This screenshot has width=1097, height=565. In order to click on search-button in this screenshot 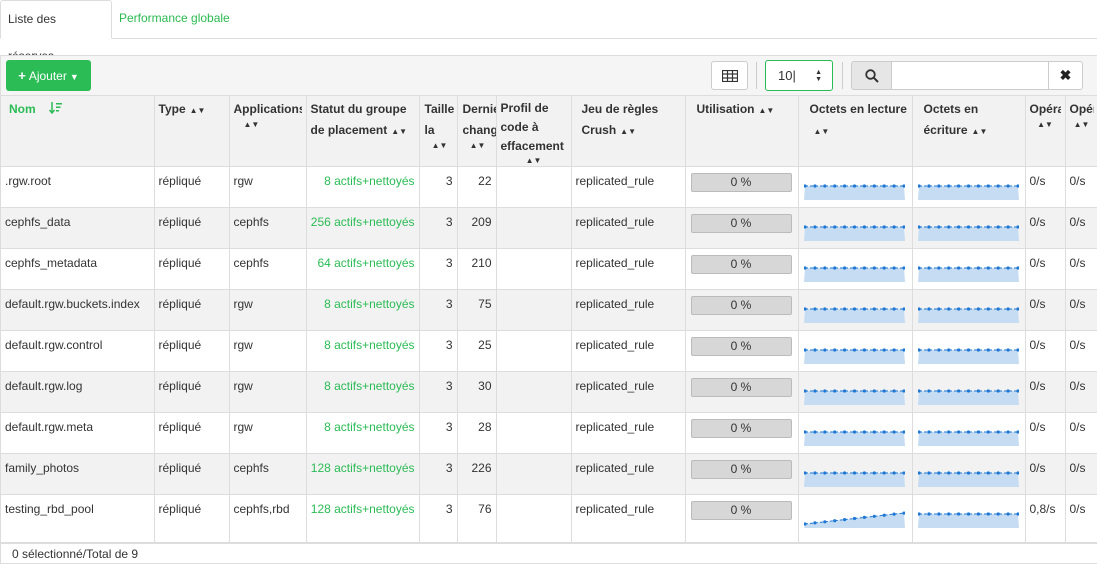, I will do `click(871, 75)`.